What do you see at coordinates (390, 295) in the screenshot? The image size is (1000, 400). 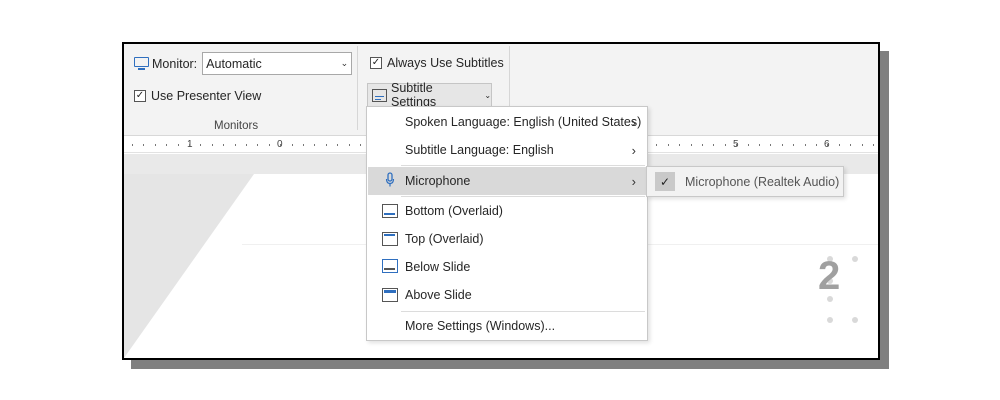 I see `above-slide-icon` at bounding box center [390, 295].